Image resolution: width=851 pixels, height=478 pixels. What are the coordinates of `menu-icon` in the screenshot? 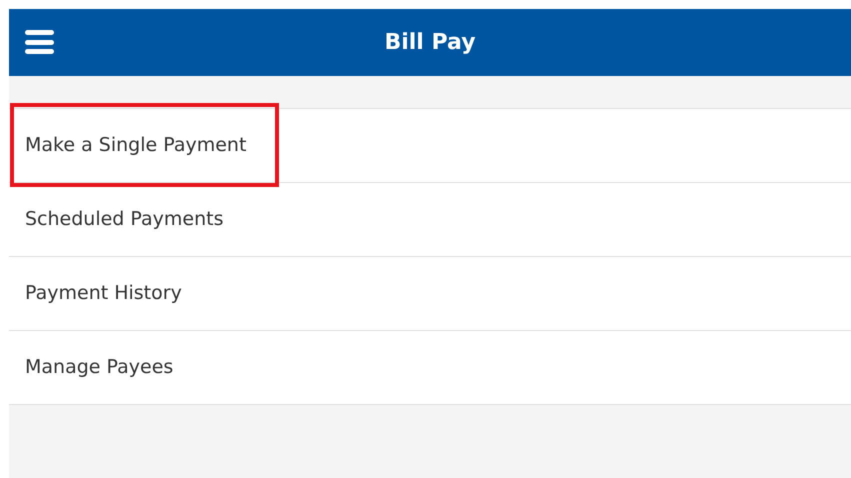 It's located at (39, 42).